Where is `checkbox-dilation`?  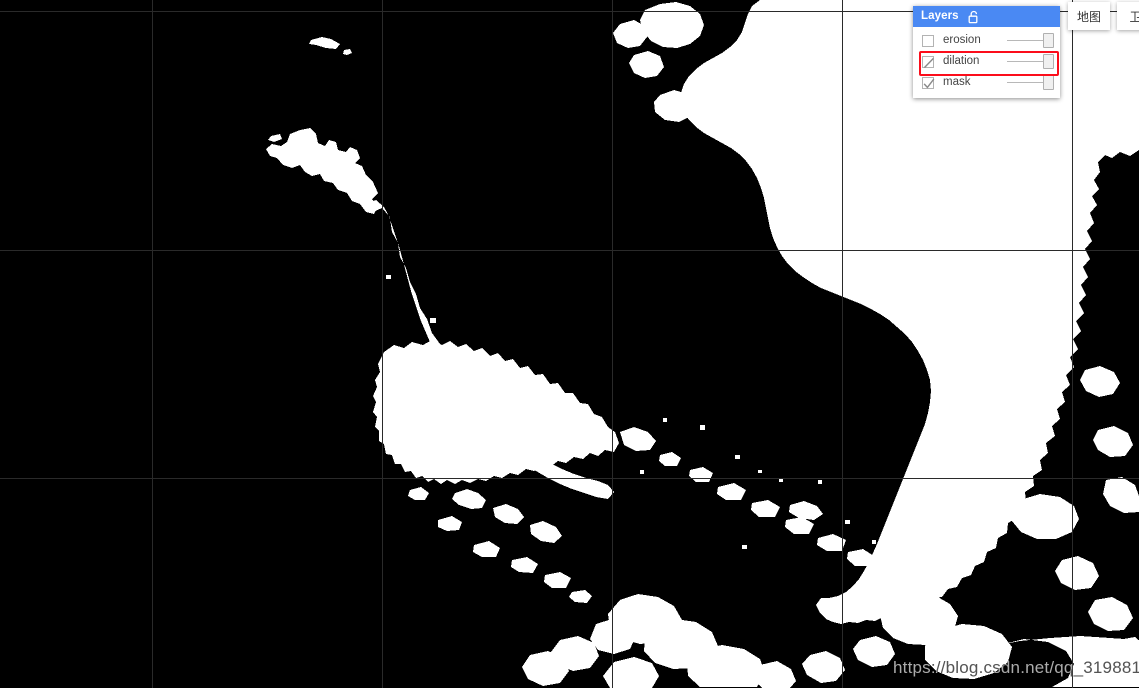
checkbox-dilation is located at coordinates (928, 61).